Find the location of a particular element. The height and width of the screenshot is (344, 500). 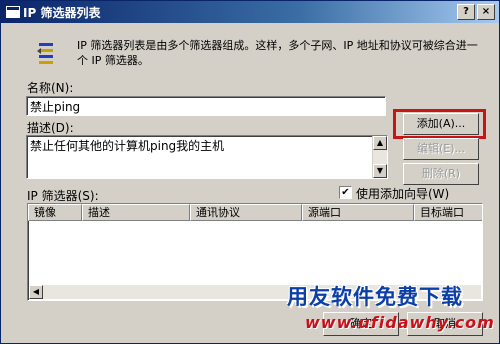

filter-list-icon is located at coordinates (45, 53).